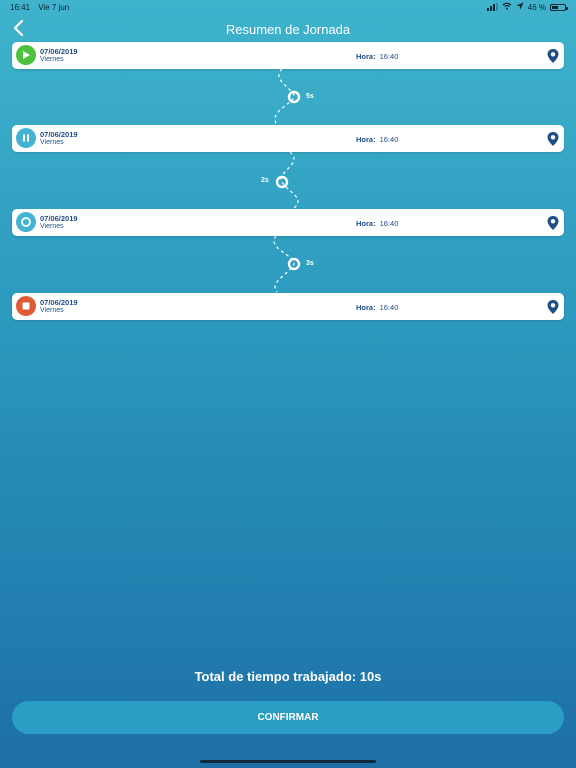 The image size is (576, 768). I want to click on home-indicator, so click(288, 761).